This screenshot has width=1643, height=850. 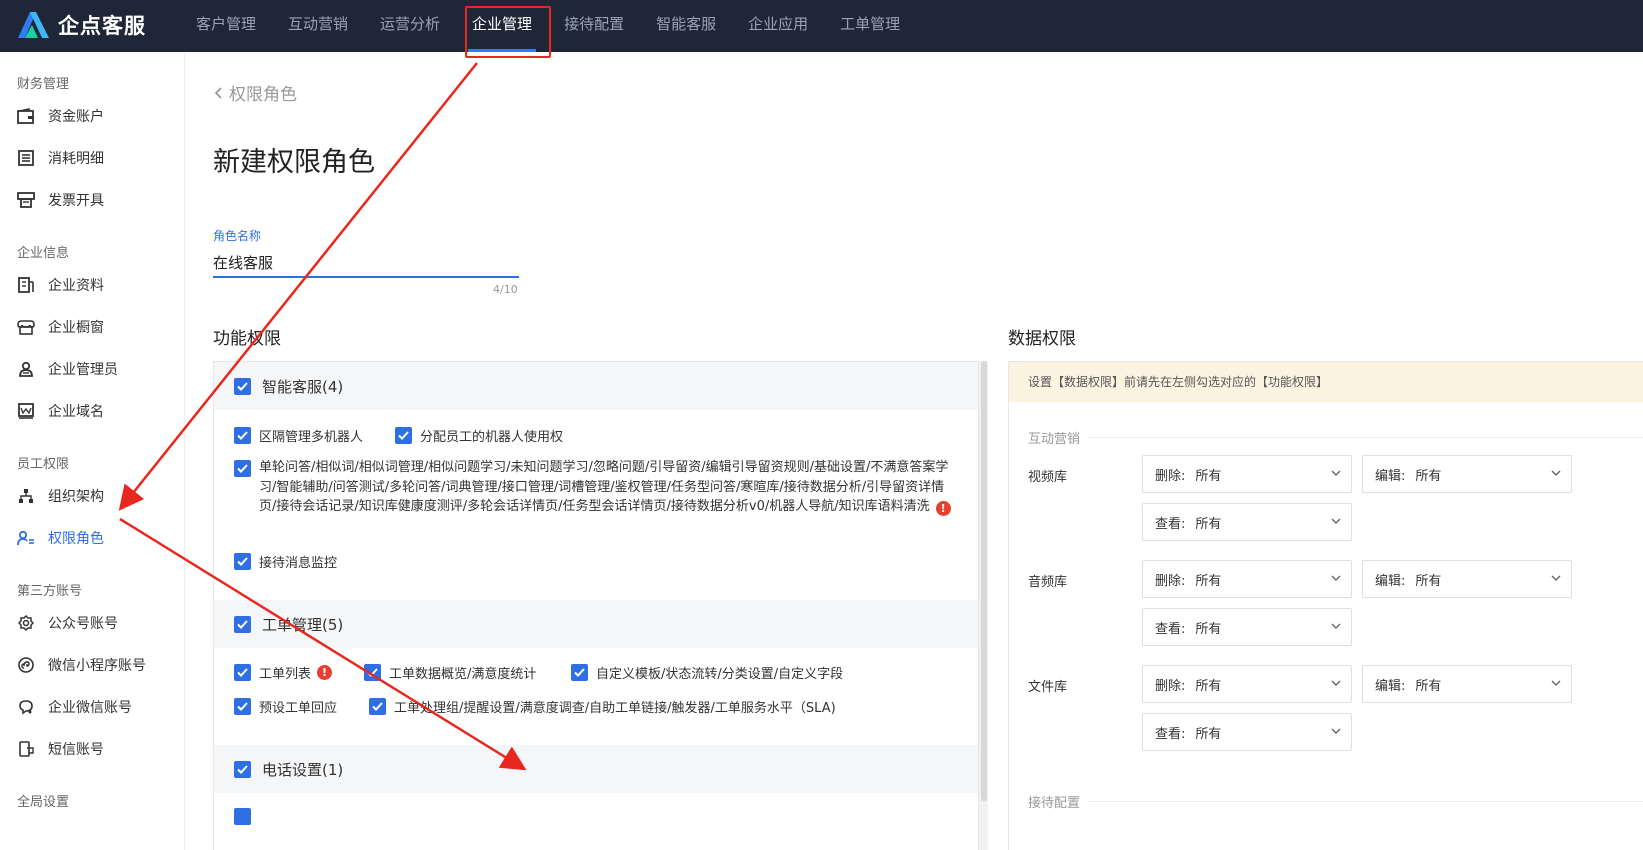 I want to click on sidebar-item-enterprise-showcase: 企业橱窗, so click(x=60, y=327).